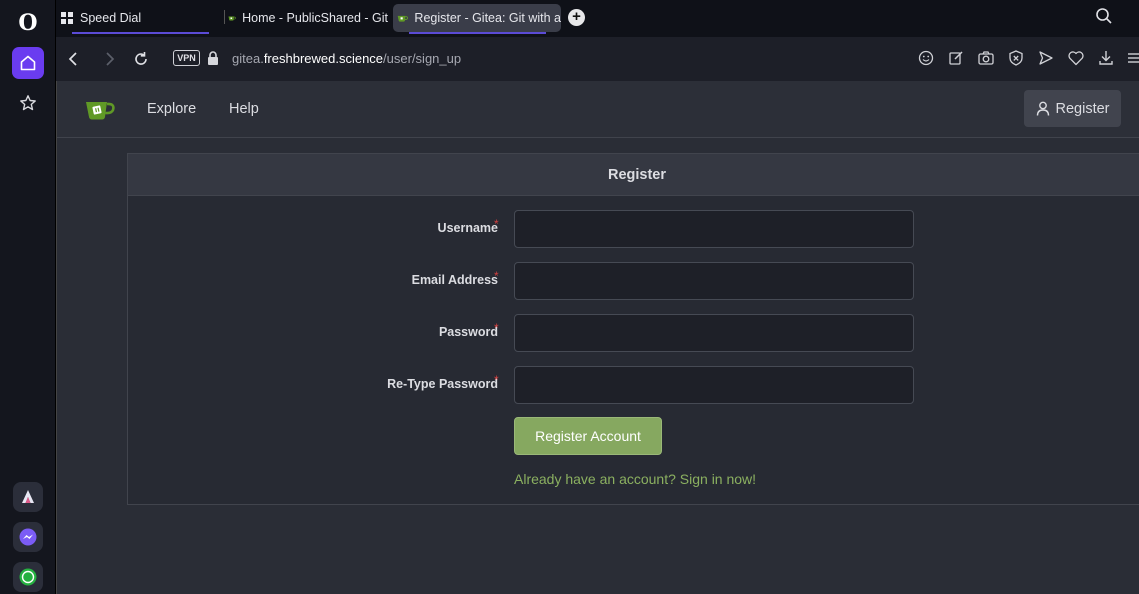 The height and width of the screenshot is (594, 1139). What do you see at coordinates (454, 280) in the screenshot?
I see `email-label: Email Address` at bounding box center [454, 280].